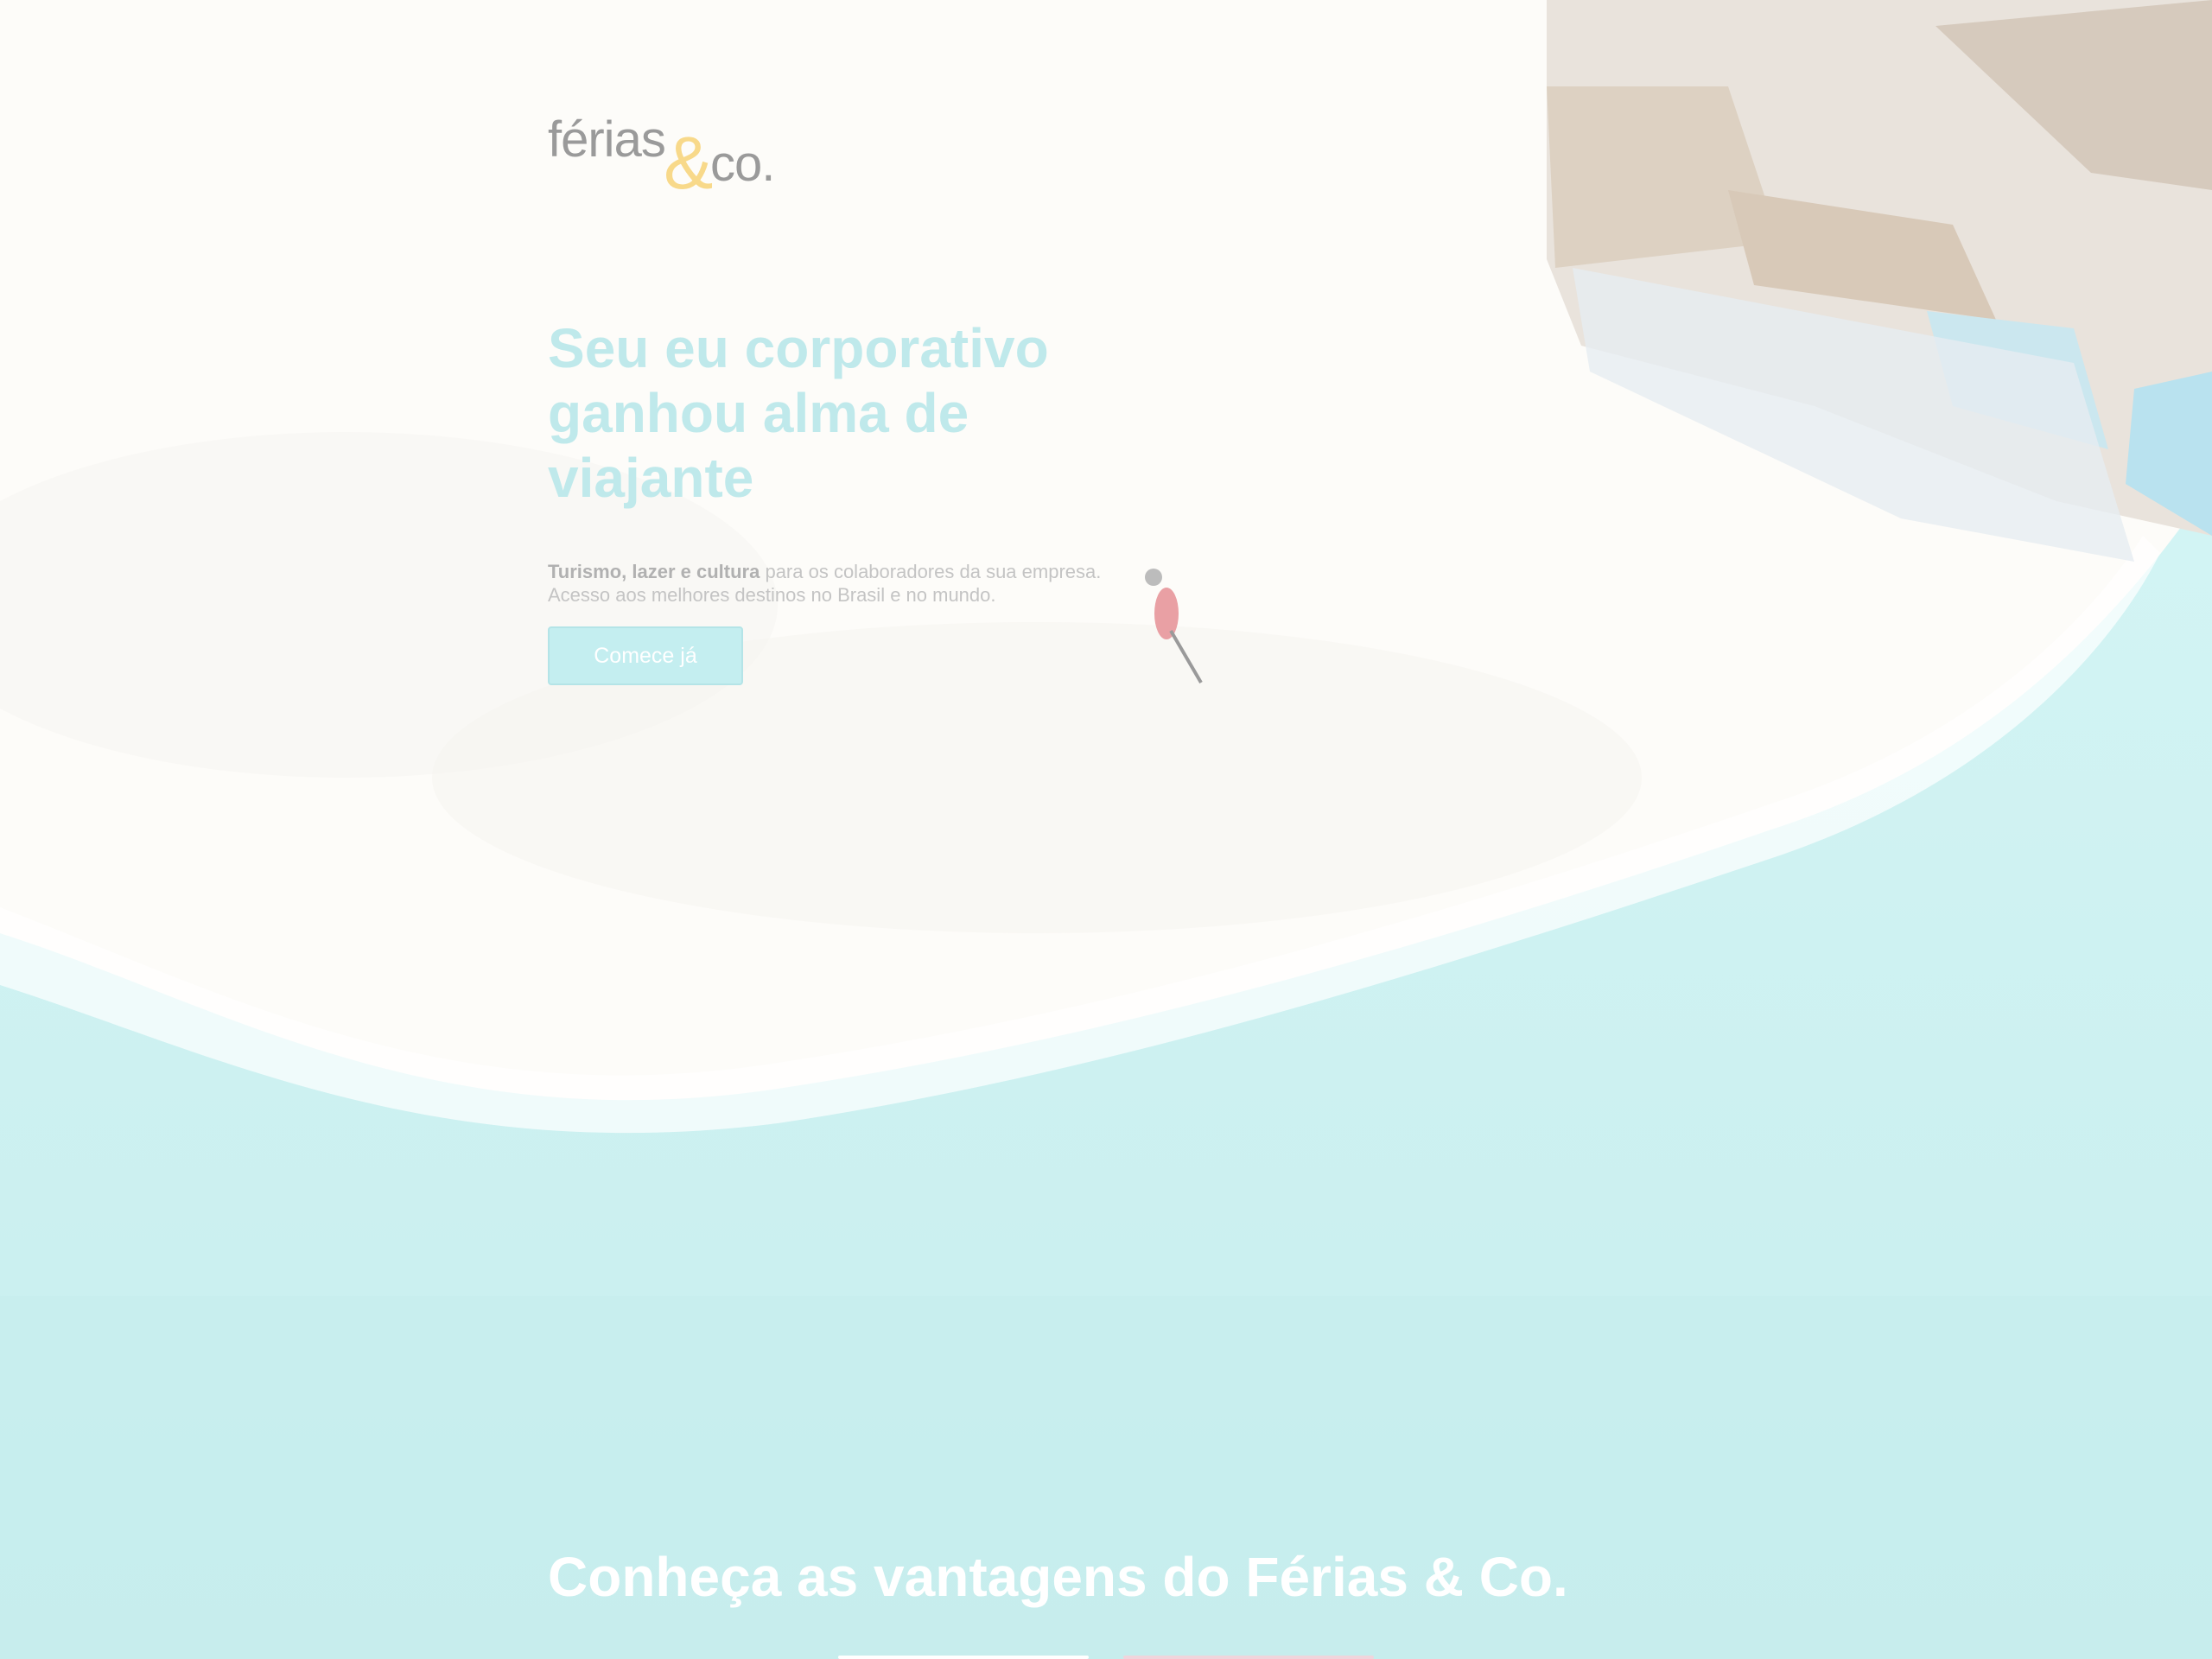 The image size is (2212, 1659). Describe the element at coordinates (931, 571) in the screenshot. I see `hero-subtext-rest: para os colaboradores da sua empresa.` at that location.